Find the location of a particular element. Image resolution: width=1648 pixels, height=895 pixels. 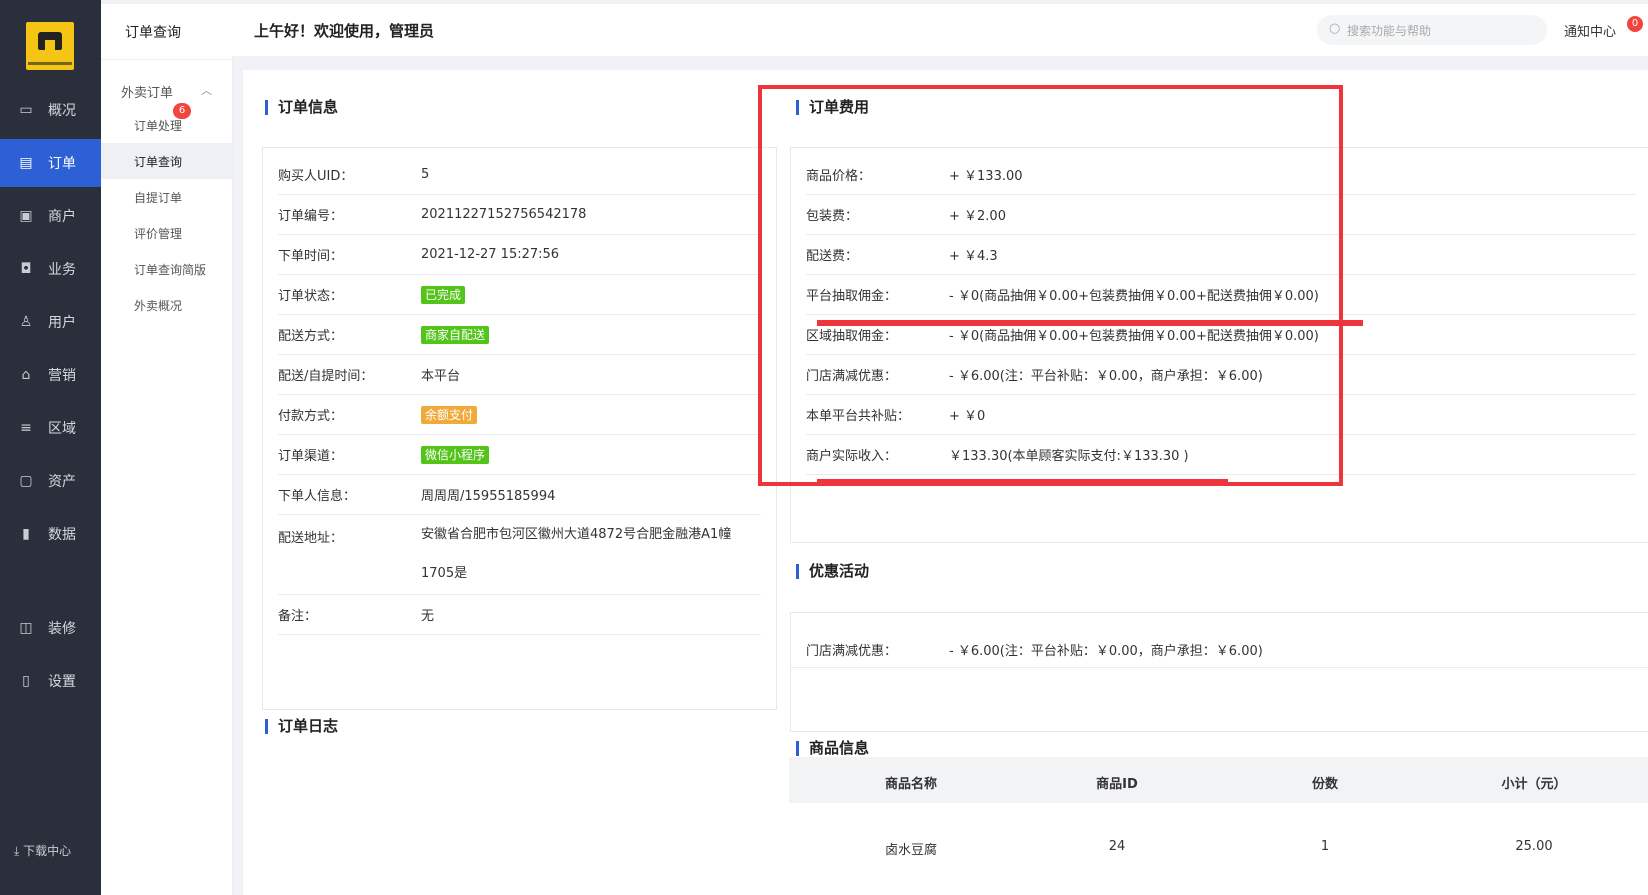

info-row: 付款方式： 余额支付 is located at coordinates (519, 415).